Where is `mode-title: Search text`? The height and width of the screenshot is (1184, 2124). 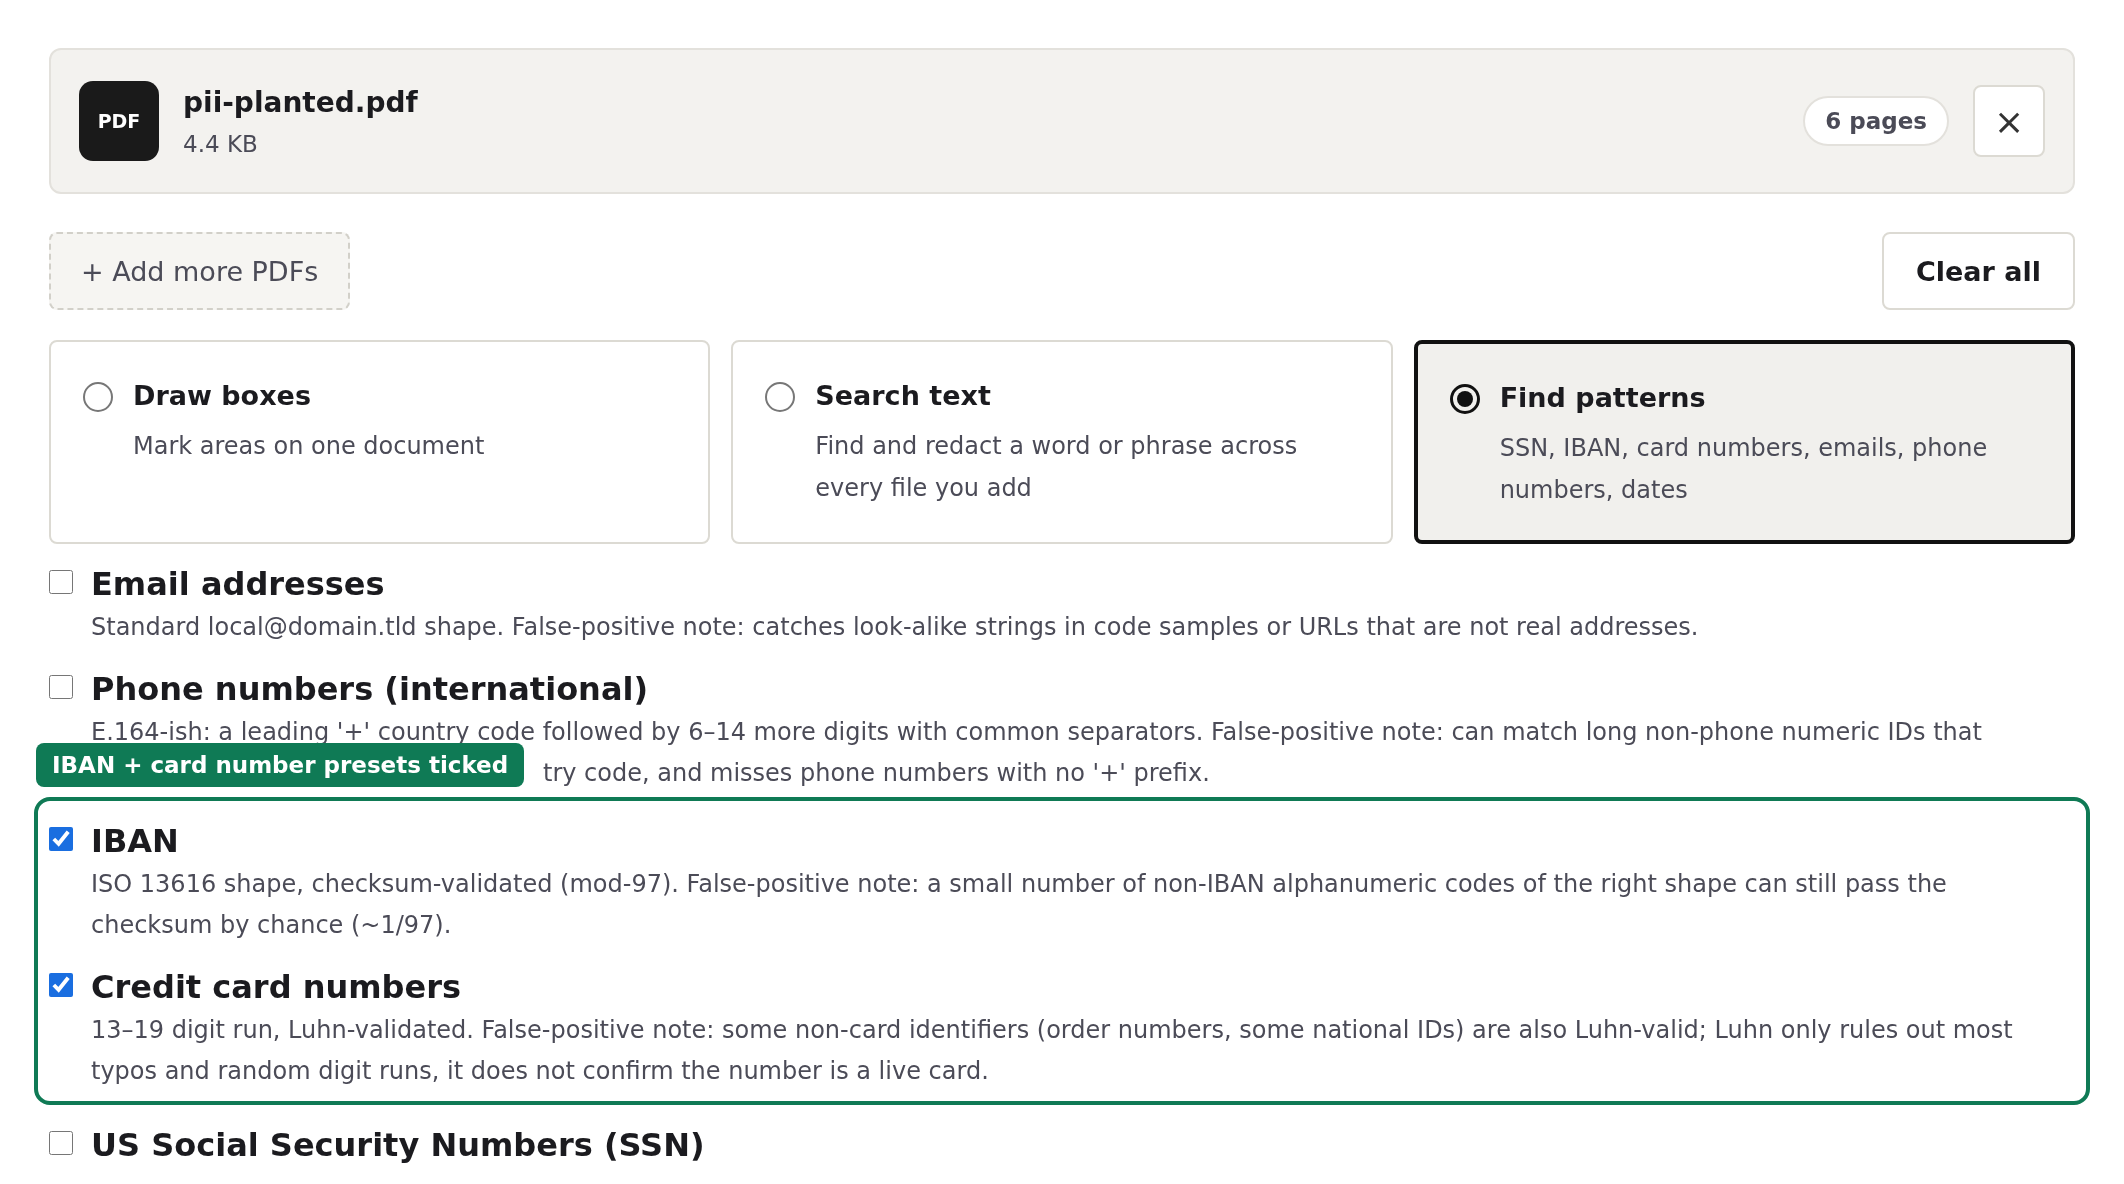 mode-title: Search text is located at coordinates (903, 395).